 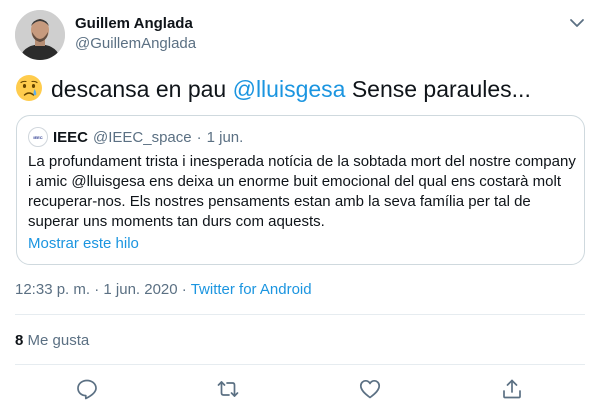 I want to click on avatar, so click(x=40, y=35).